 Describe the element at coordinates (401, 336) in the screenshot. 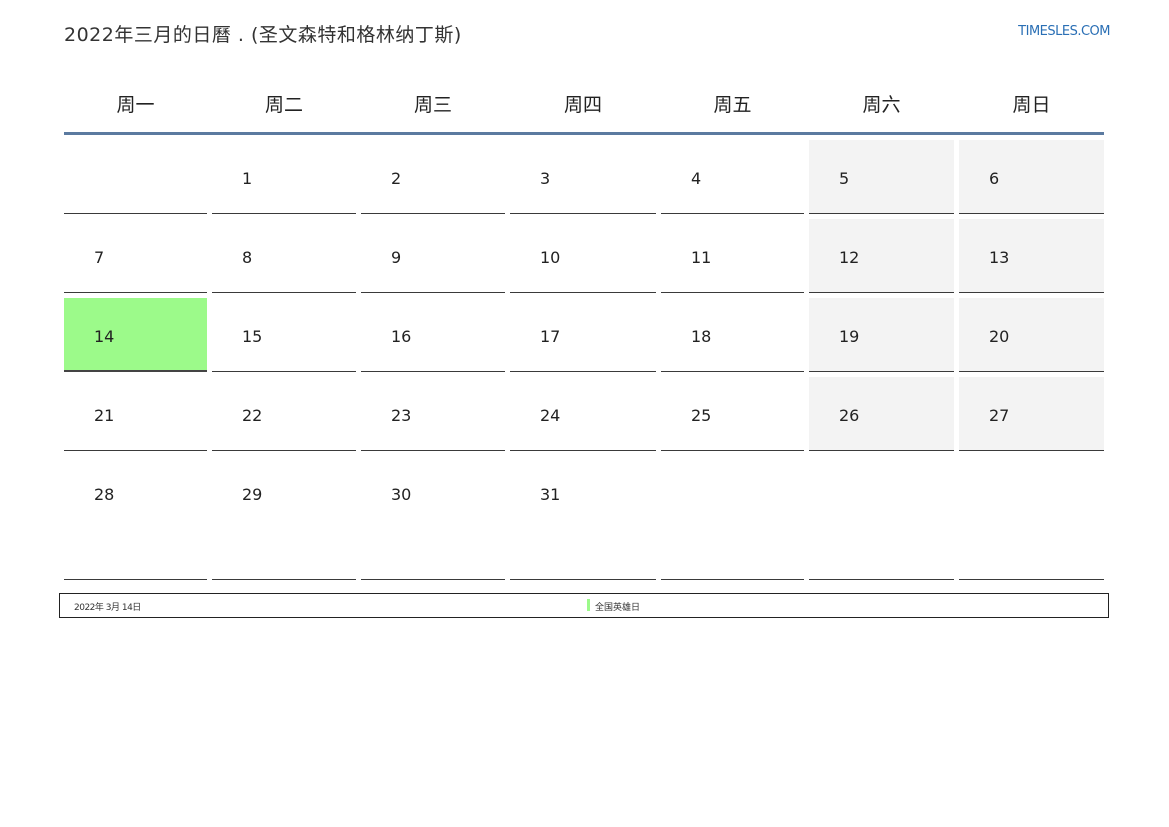

I see `day-number: 16` at that location.